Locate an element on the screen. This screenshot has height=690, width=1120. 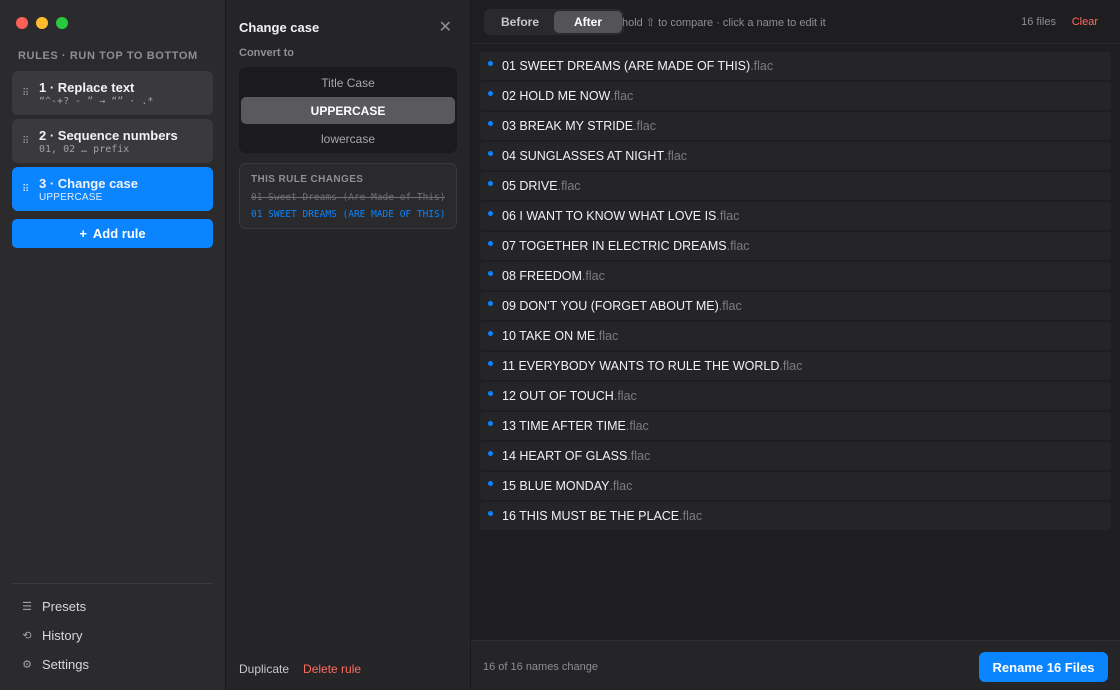
file-row: 14 HEART OF GLASS .flac is located at coordinates (795, 456).